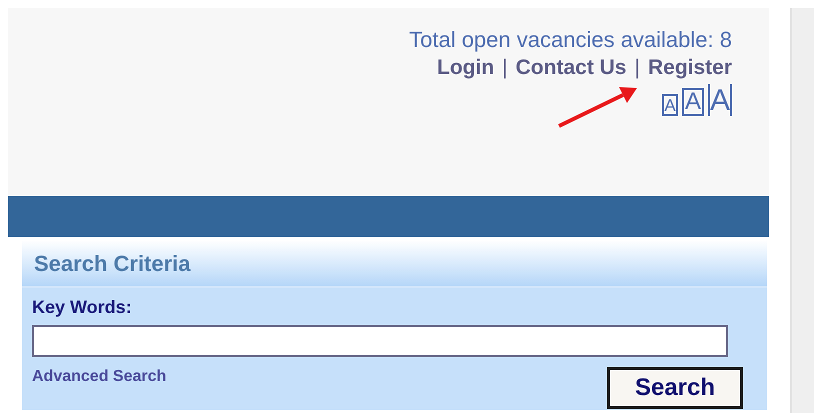  Describe the element at coordinates (99, 377) in the screenshot. I see `advanced-search-link: Advanced Search` at that location.